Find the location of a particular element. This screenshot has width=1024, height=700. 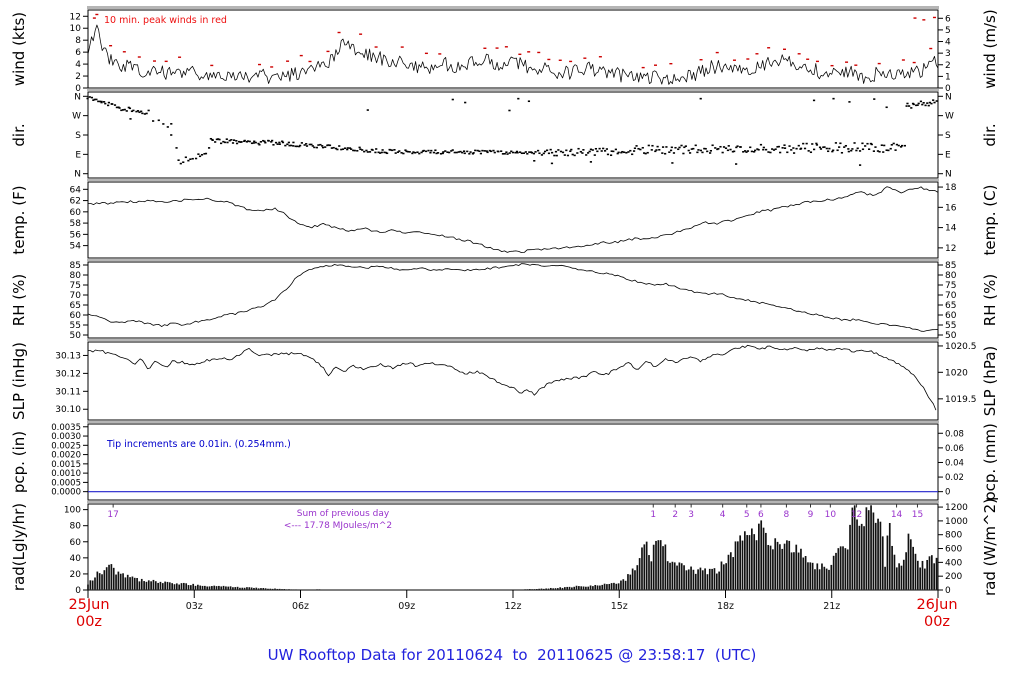

mark-label: 10 is located at coordinates (831, 515).